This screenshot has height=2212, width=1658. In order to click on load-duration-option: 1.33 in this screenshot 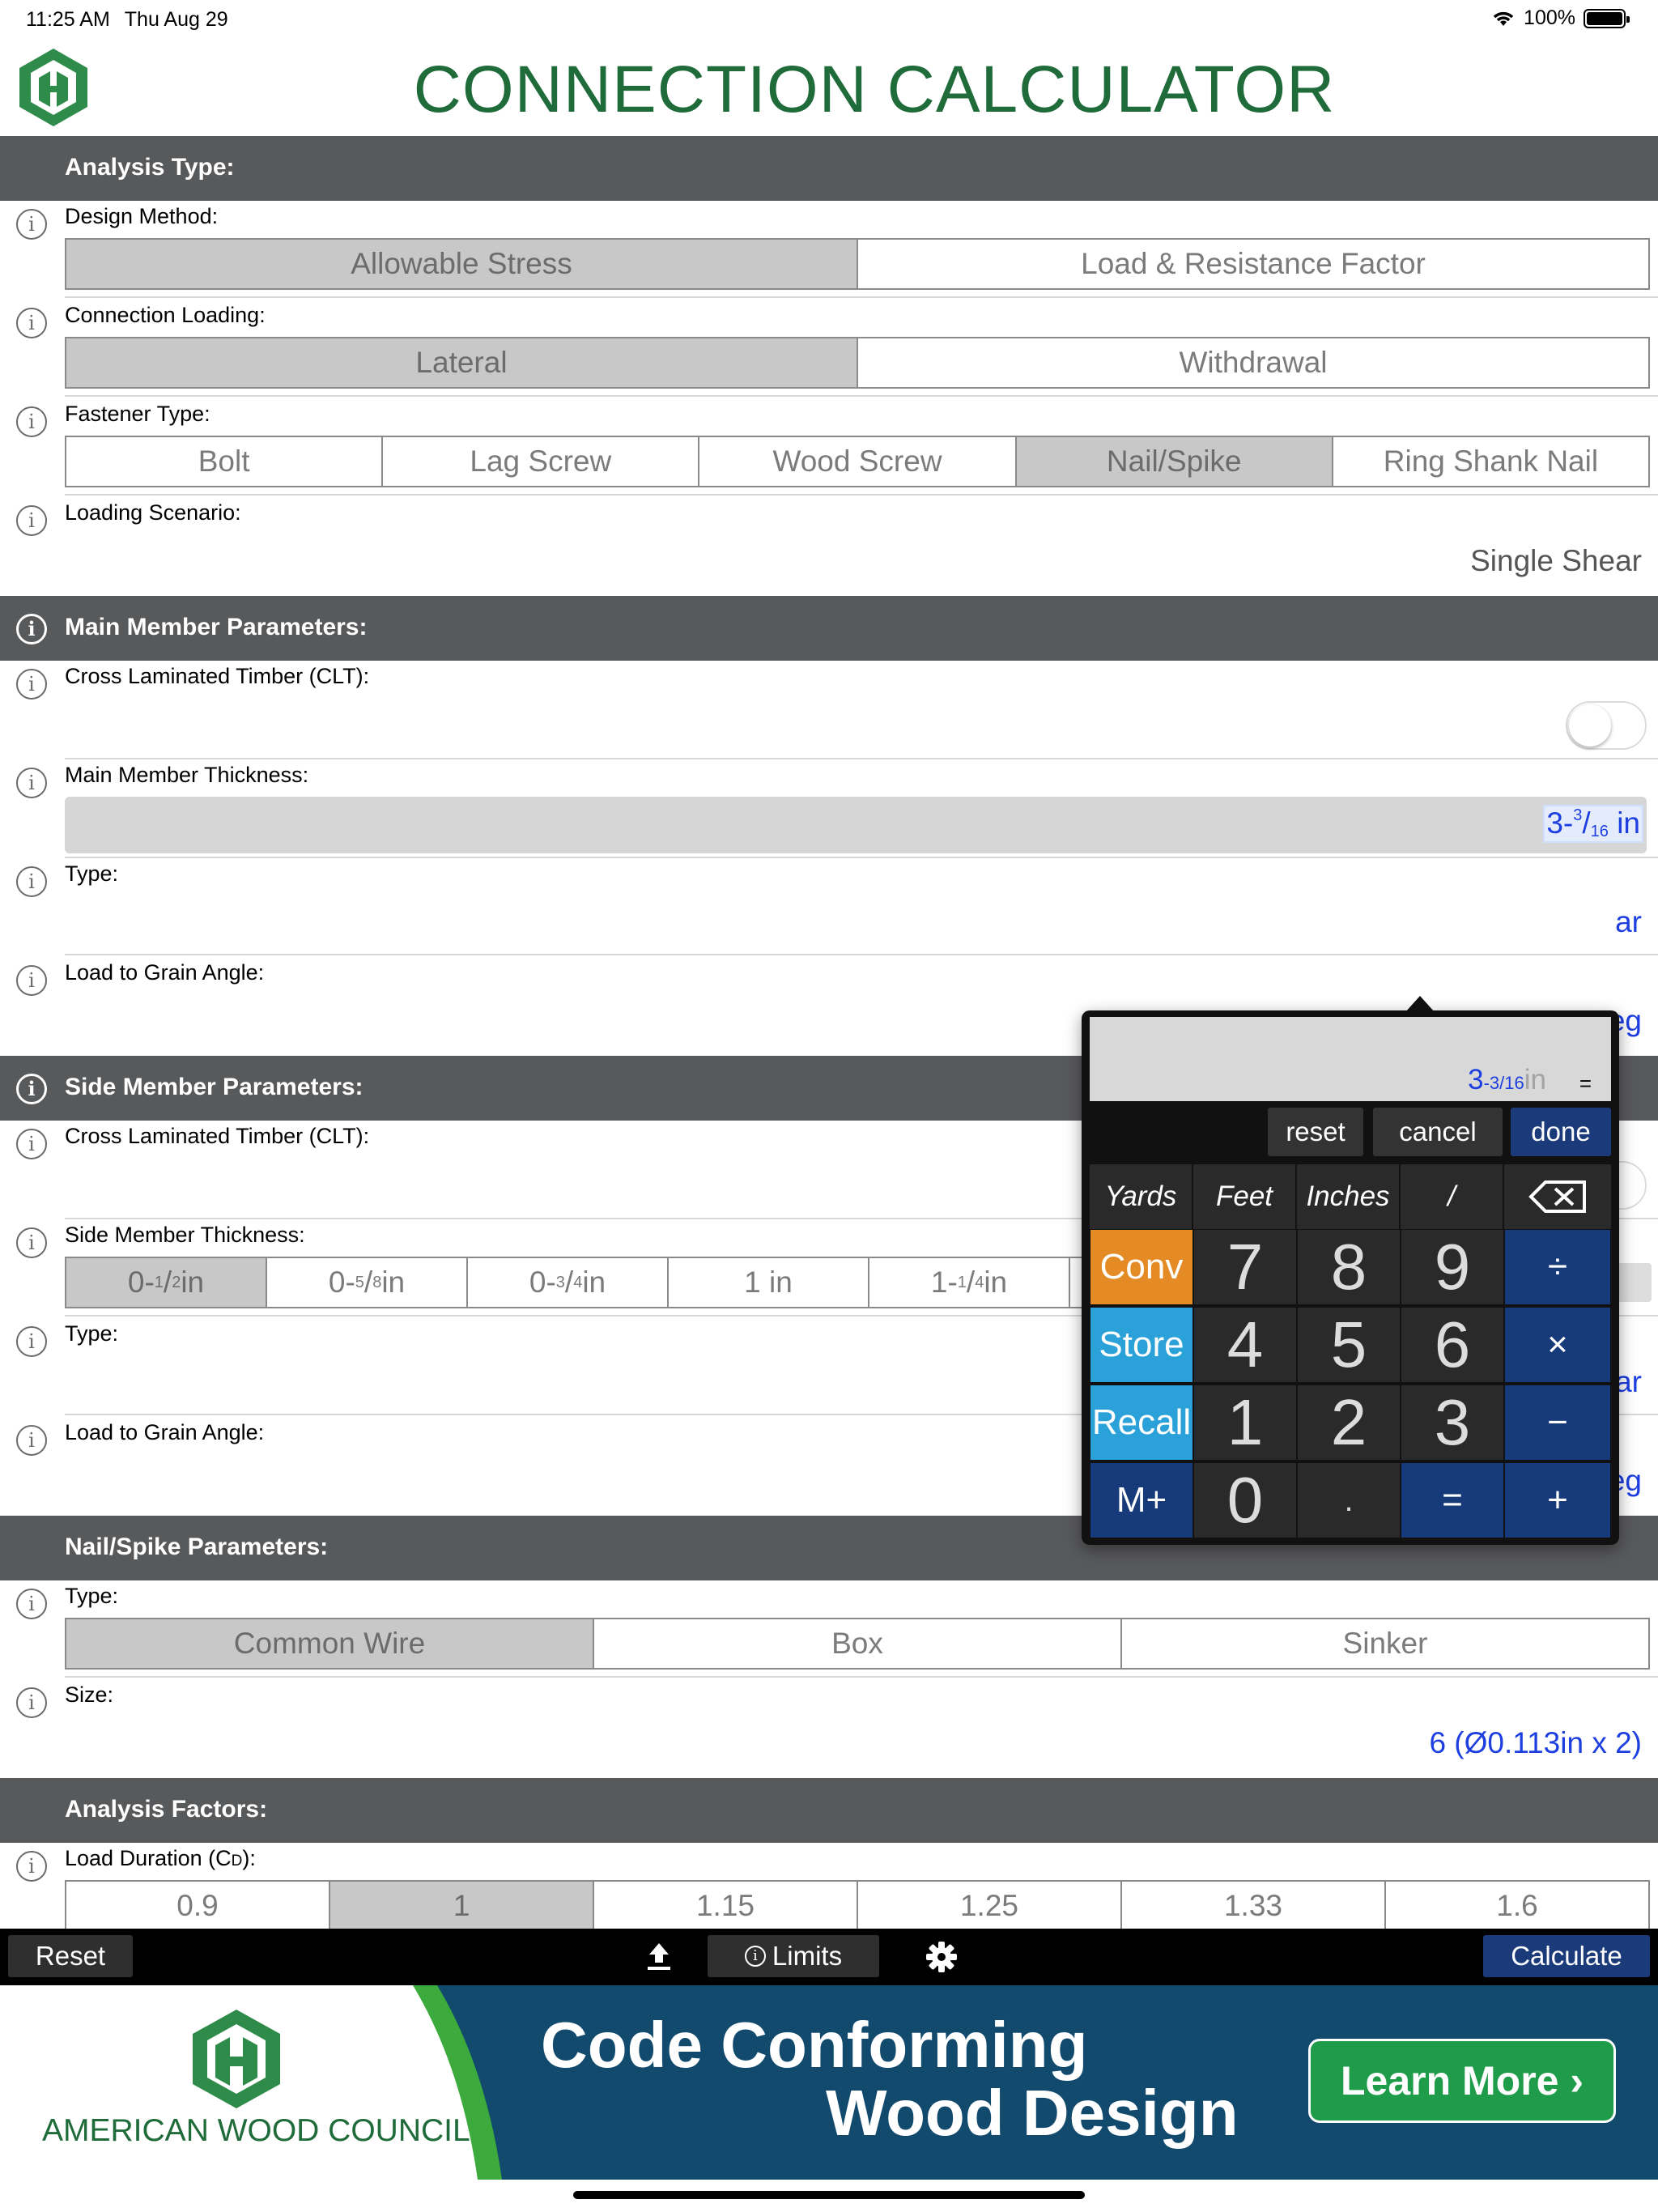, I will do `click(1254, 1906)`.